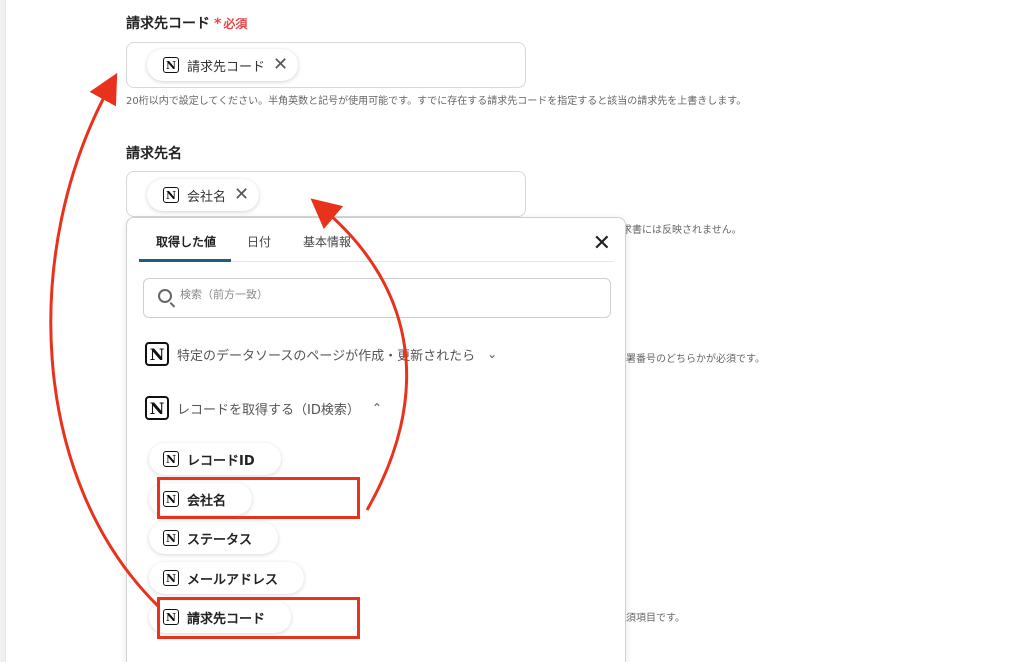  Describe the element at coordinates (380, 294) in the screenshot. I see `search-input` at that location.